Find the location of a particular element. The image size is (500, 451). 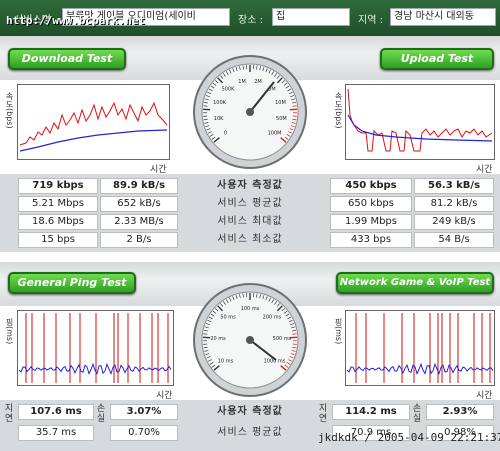

upload-bytes-cell: 56.3 kB/s is located at coordinates (454, 186).